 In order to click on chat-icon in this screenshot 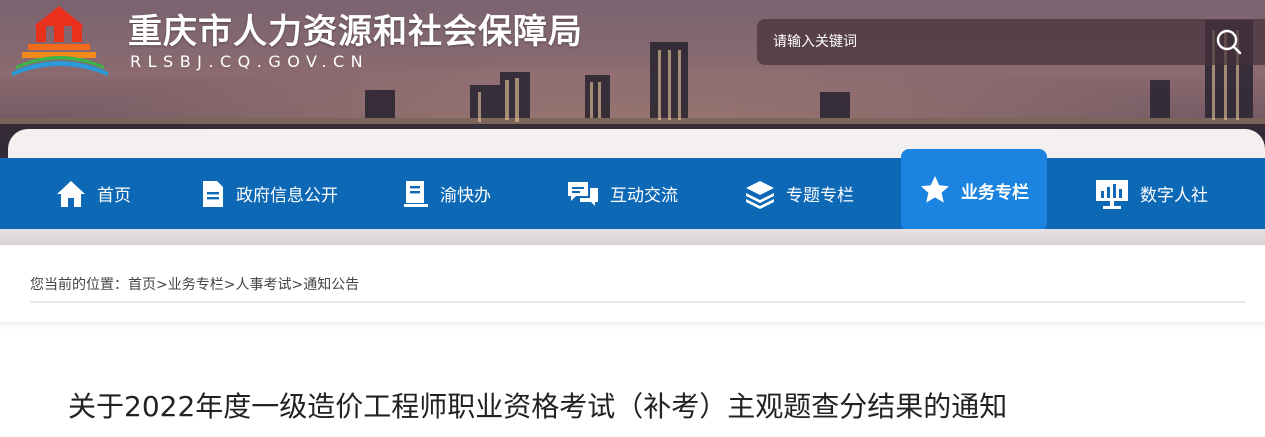, I will do `click(583, 193)`.